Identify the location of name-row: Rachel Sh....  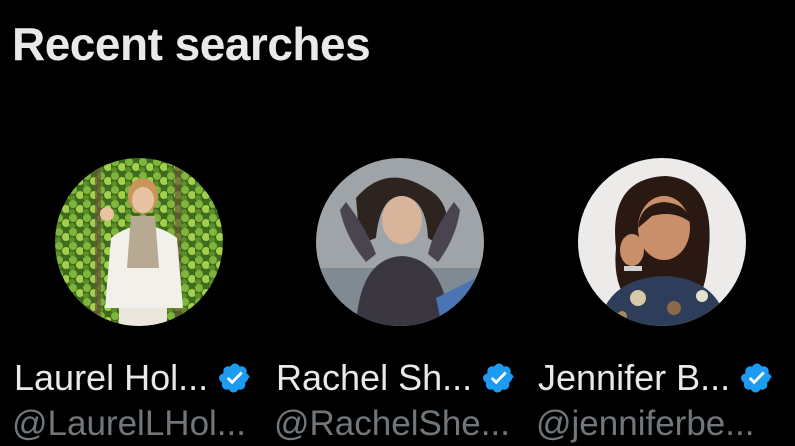
(396, 378).